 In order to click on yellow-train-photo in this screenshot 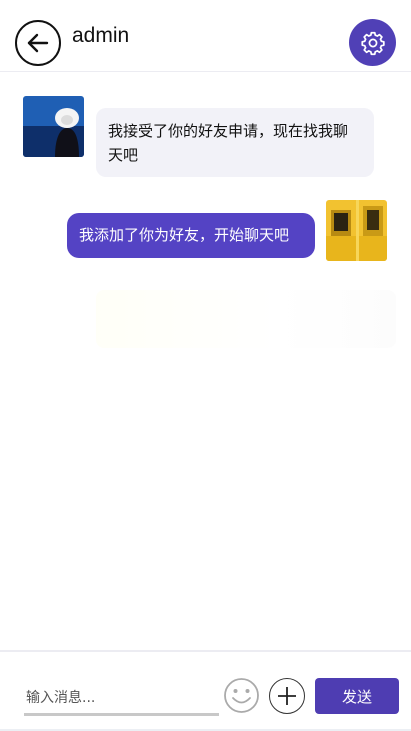, I will do `click(356, 230)`.